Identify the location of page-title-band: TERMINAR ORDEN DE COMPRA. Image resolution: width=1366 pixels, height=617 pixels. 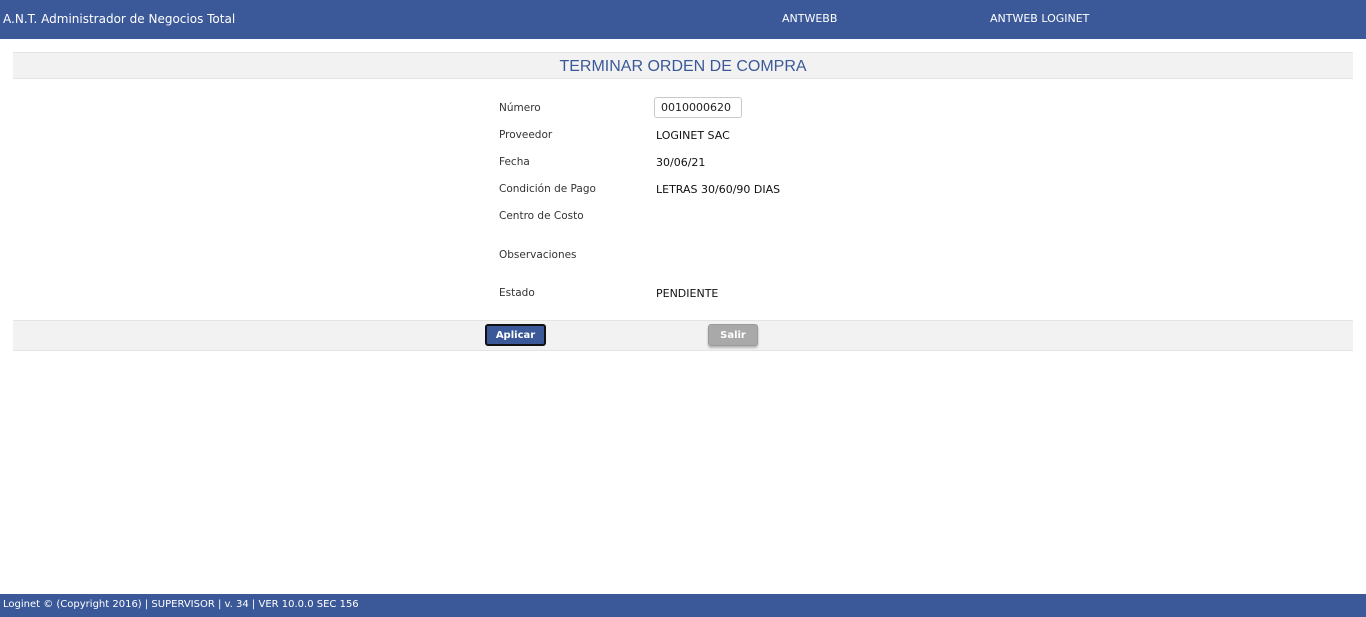
(683, 65).